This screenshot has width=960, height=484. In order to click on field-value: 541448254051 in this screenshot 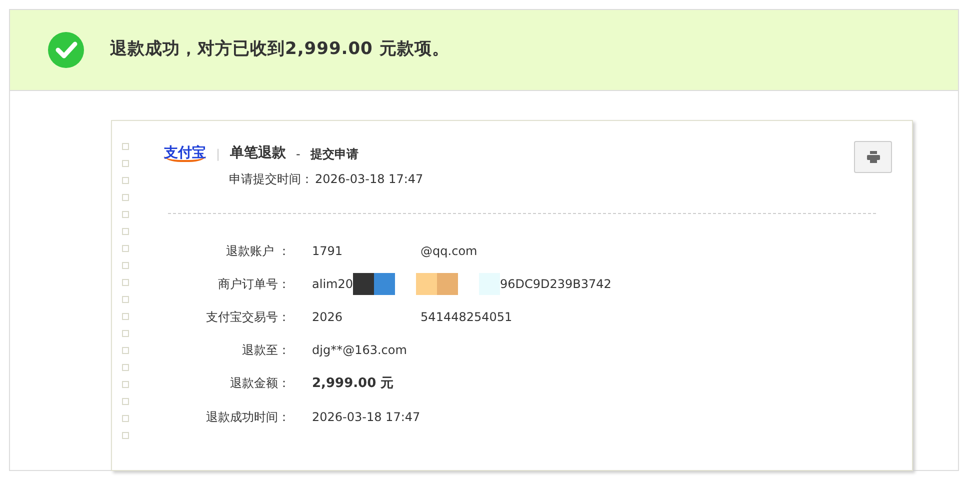, I will do `click(466, 317)`.